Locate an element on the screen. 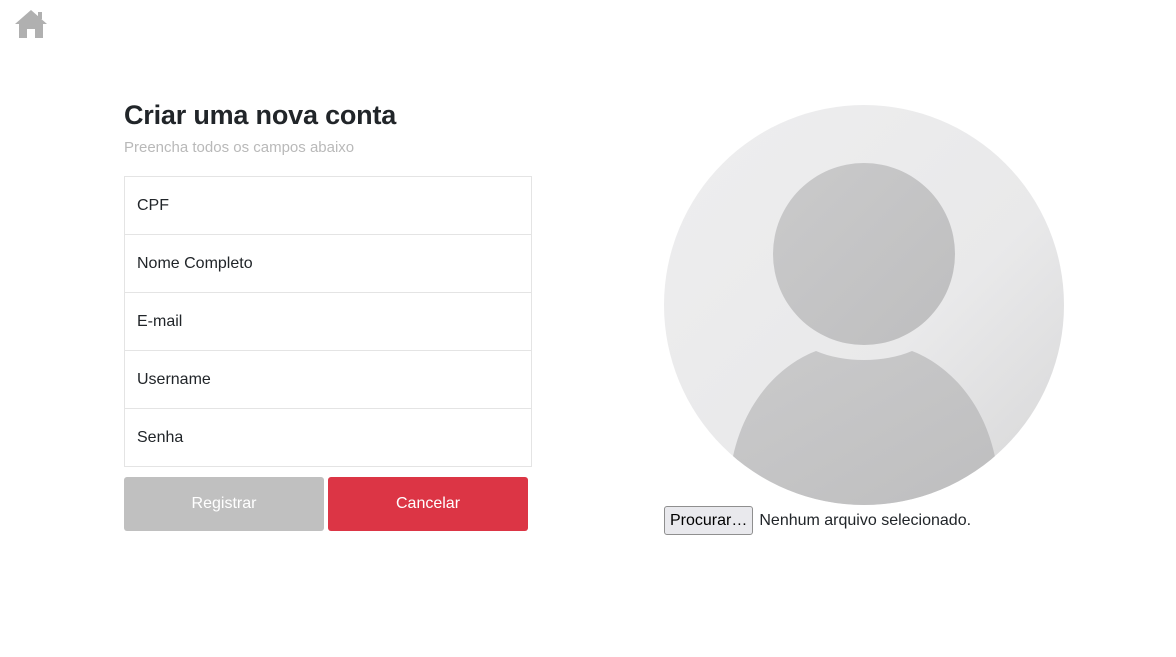 The height and width of the screenshot is (657, 1176). page-subtitle: Preencha todos os campos abaixo is located at coordinates (239, 147).